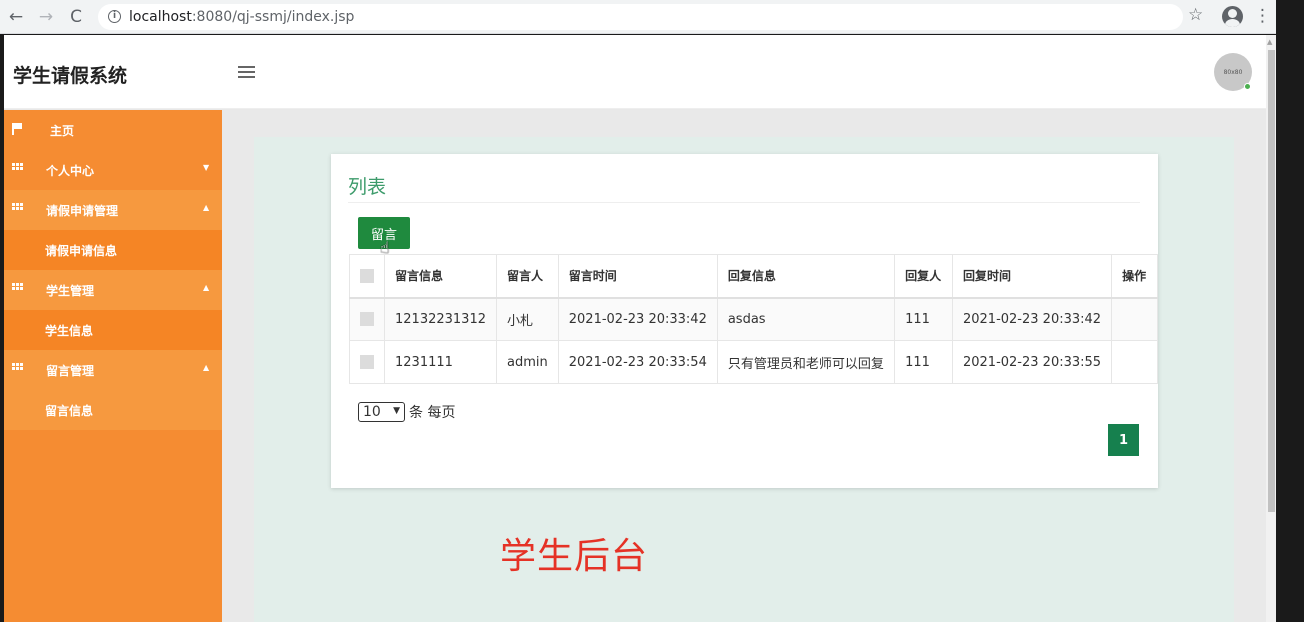  Describe the element at coordinates (440, 362) in the screenshot. I see `table-cell: 1231111` at that location.